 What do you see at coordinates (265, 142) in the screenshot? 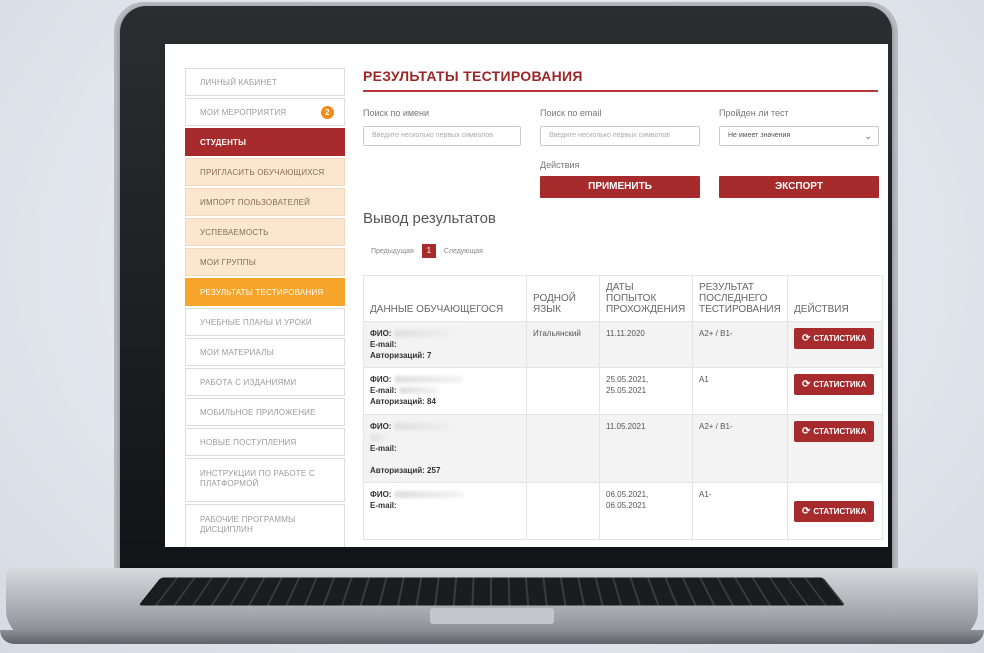
I see `sidebar-item-students: Студенты` at bounding box center [265, 142].